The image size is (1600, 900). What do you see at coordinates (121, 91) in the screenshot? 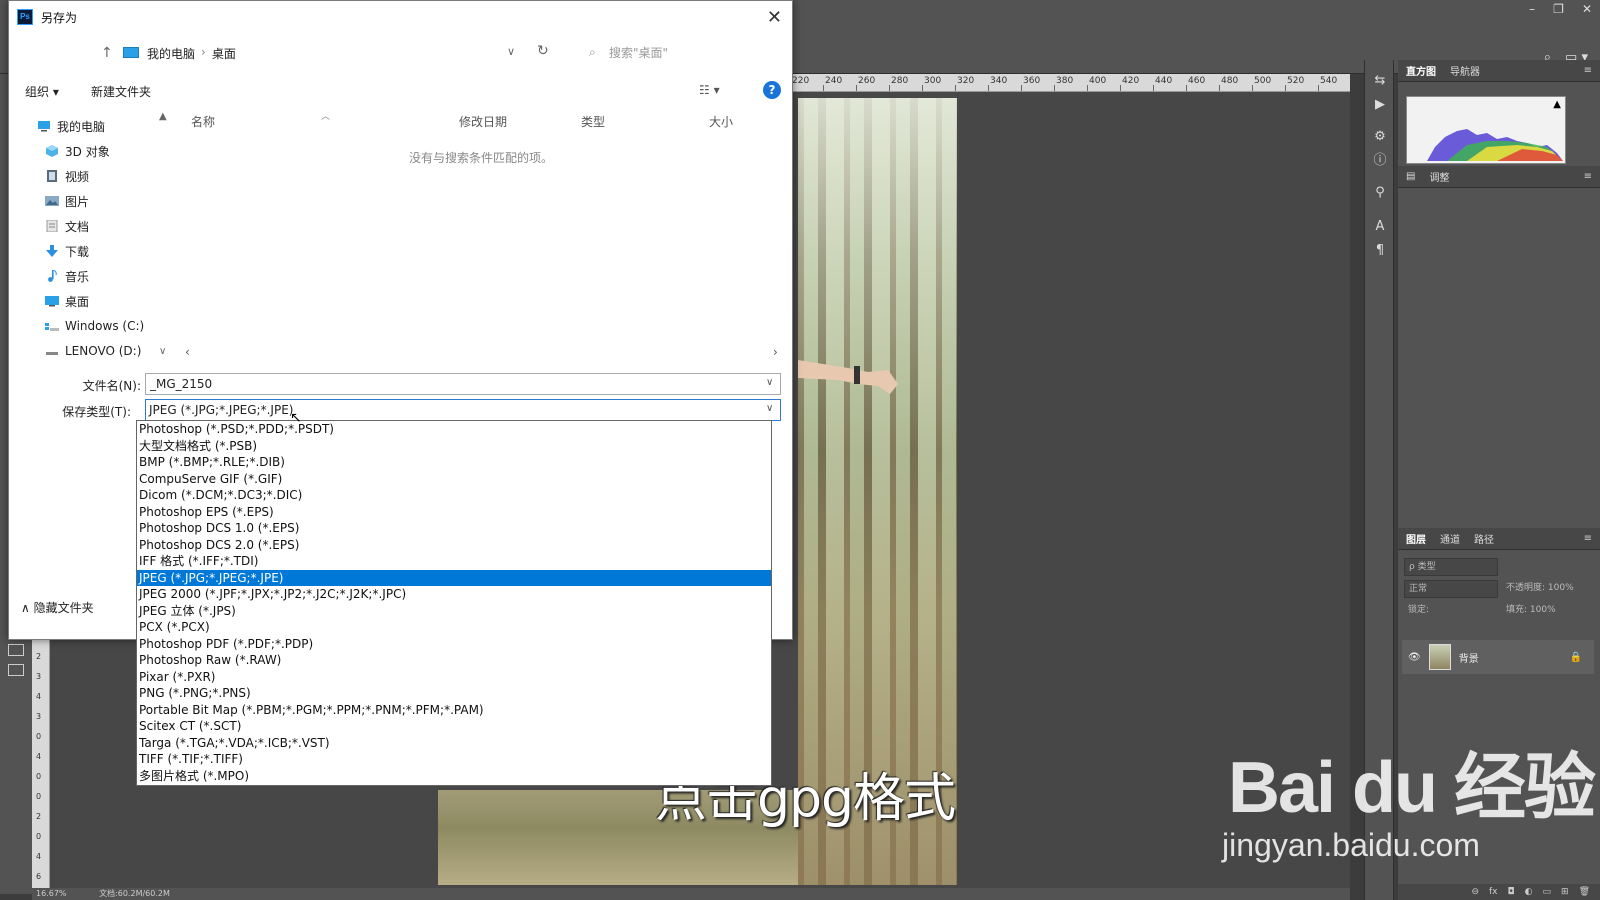
I see `new-folder-button: 新建文件夹` at bounding box center [121, 91].